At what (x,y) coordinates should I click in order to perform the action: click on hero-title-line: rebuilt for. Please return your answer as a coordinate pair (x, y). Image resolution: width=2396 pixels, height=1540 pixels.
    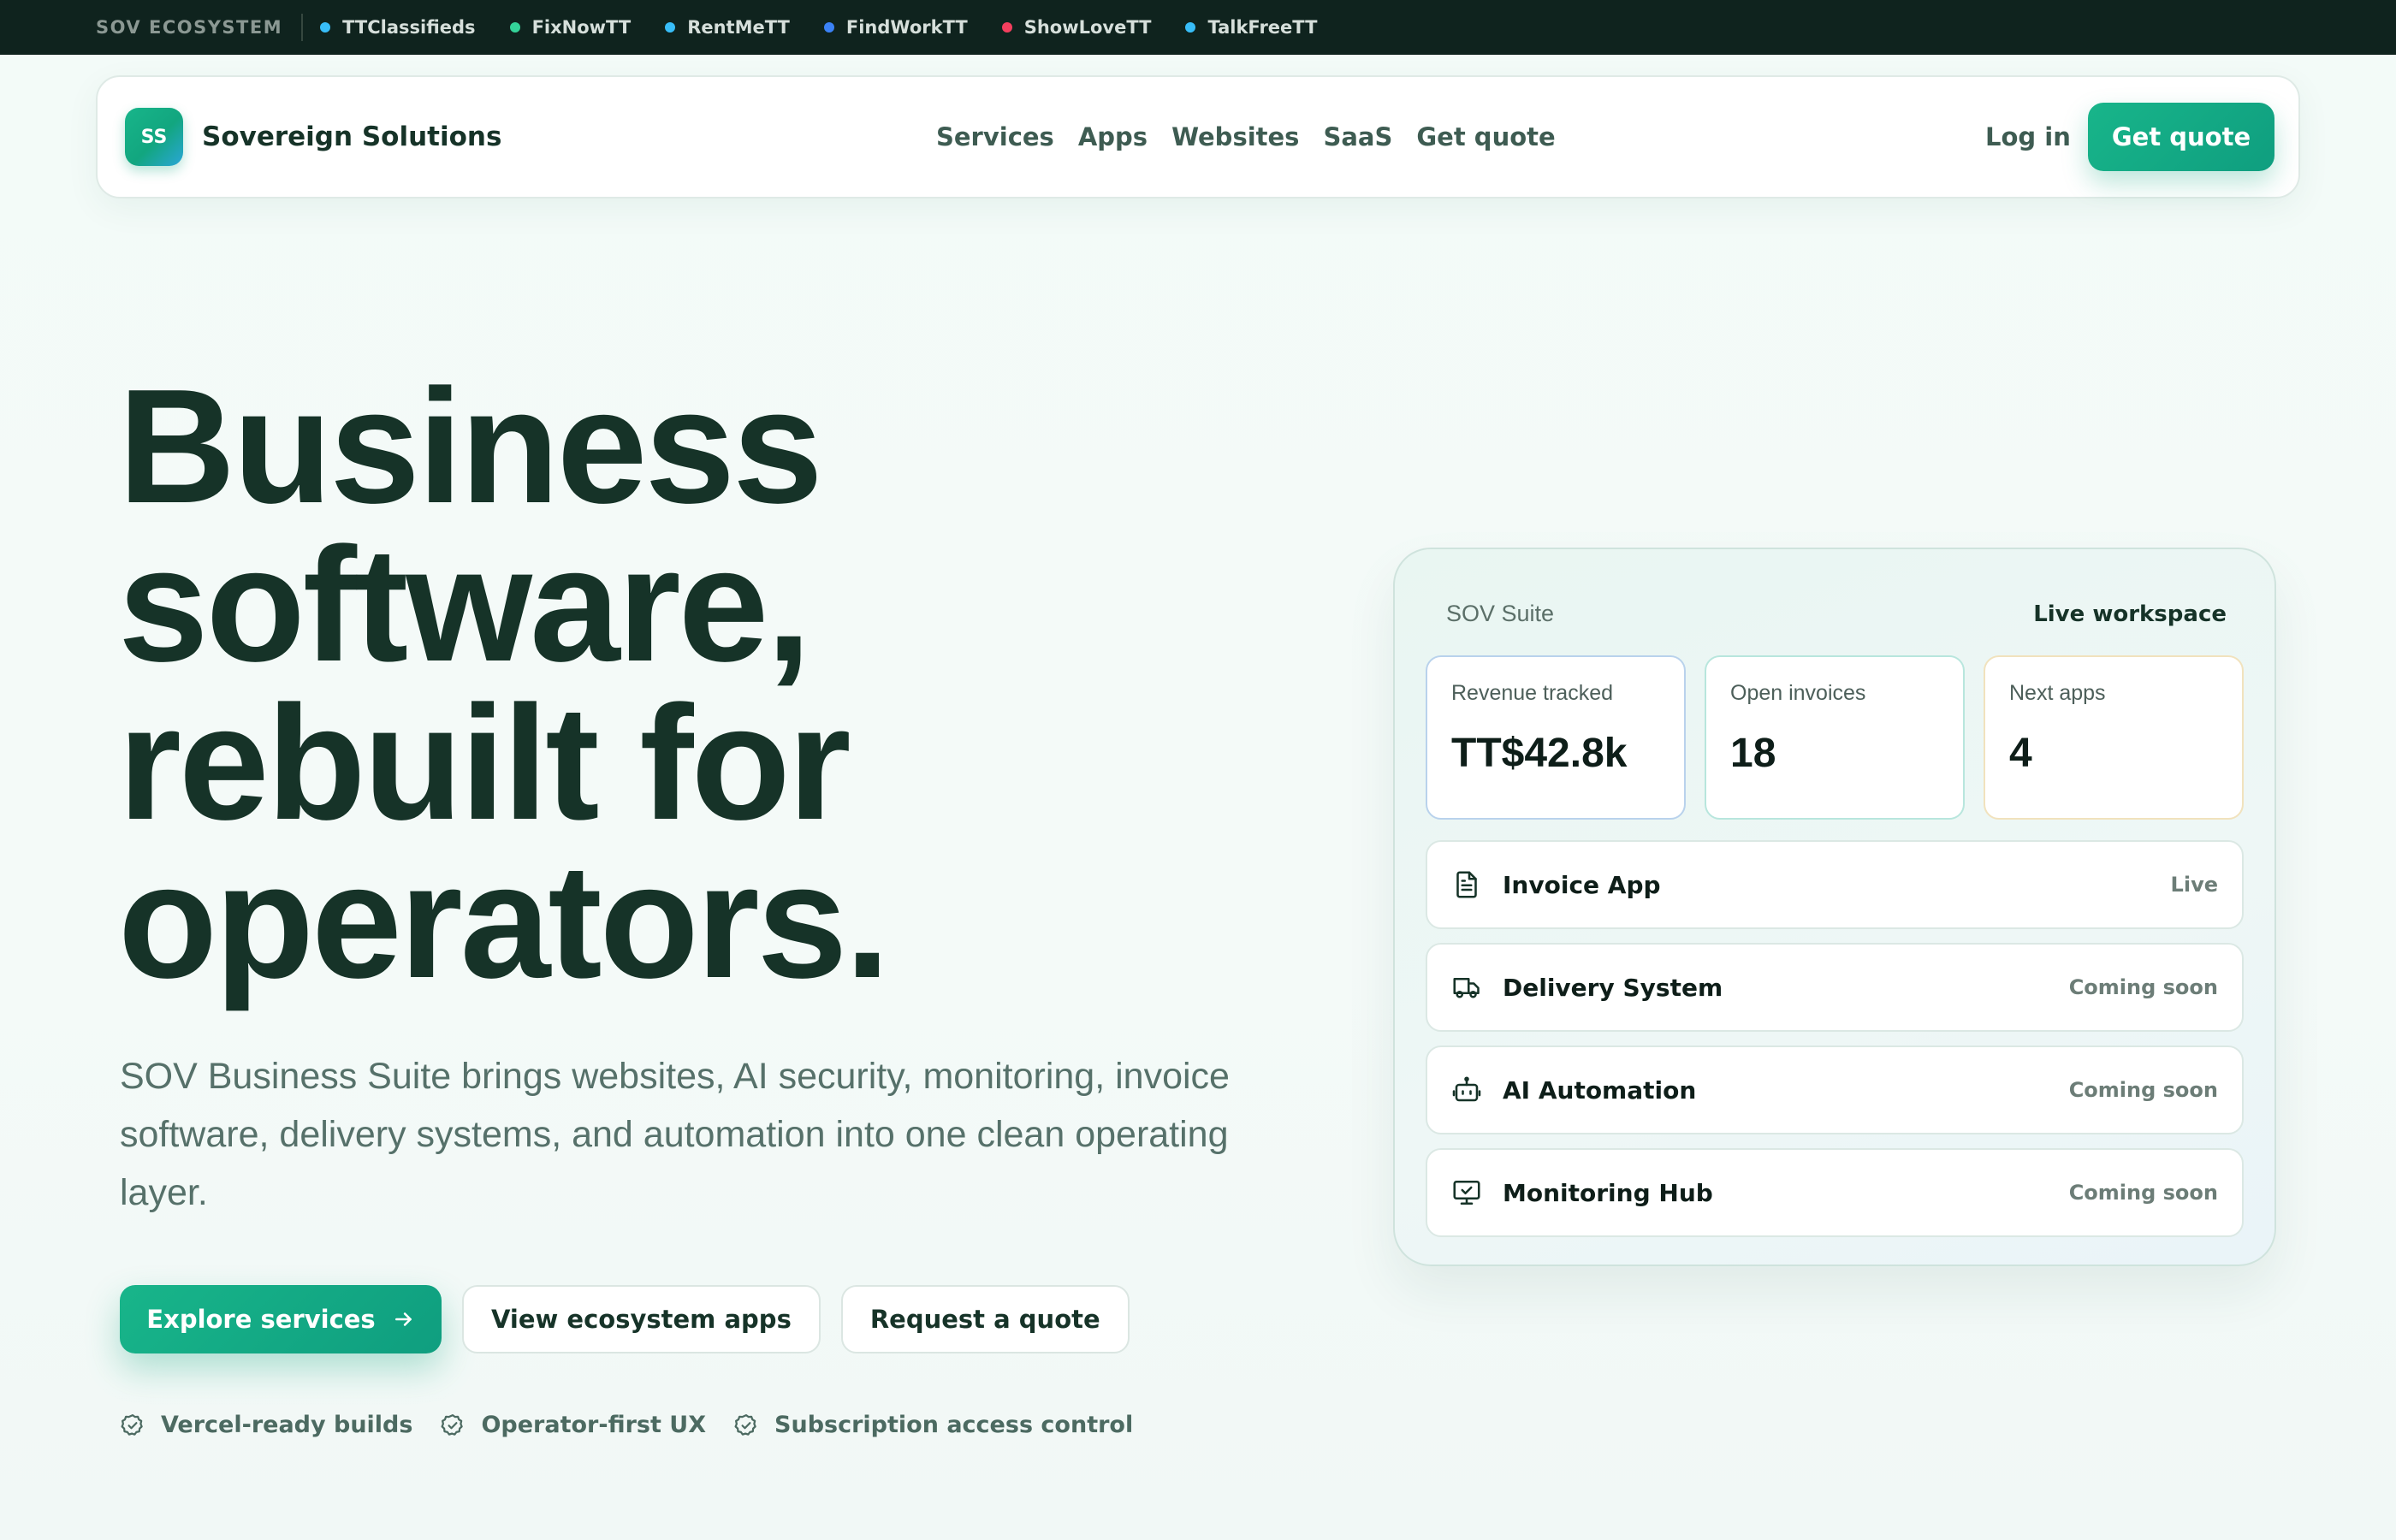
    Looking at the image, I should click on (485, 763).